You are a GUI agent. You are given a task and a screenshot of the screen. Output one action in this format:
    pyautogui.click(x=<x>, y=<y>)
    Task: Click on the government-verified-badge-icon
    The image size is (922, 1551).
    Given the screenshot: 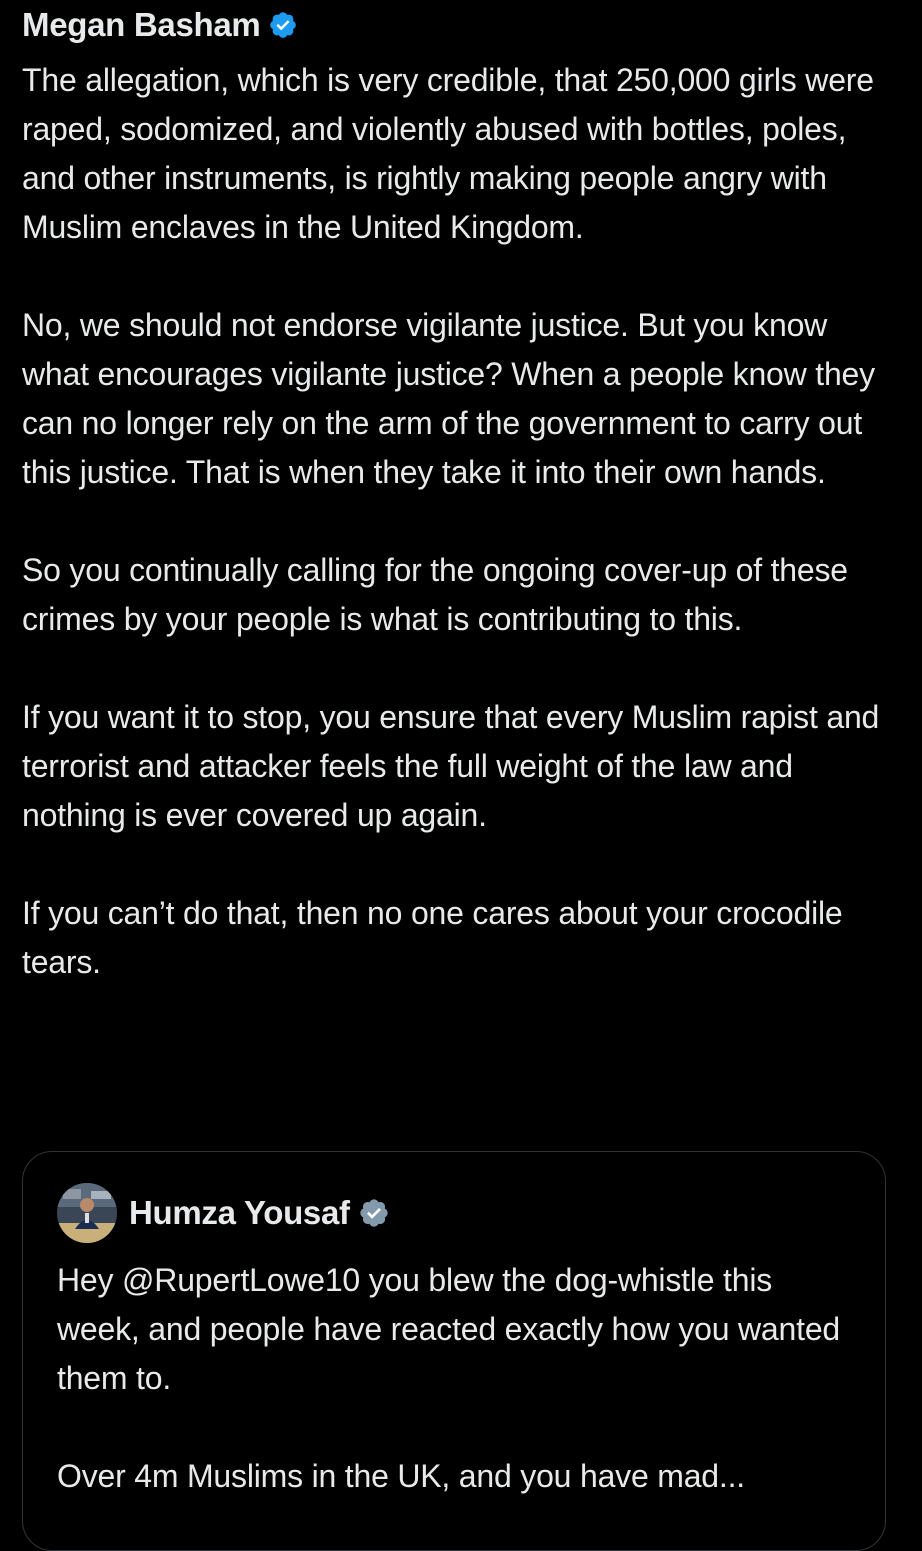 What is the action you would take?
    pyautogui.click(x=374, y=1213)
    